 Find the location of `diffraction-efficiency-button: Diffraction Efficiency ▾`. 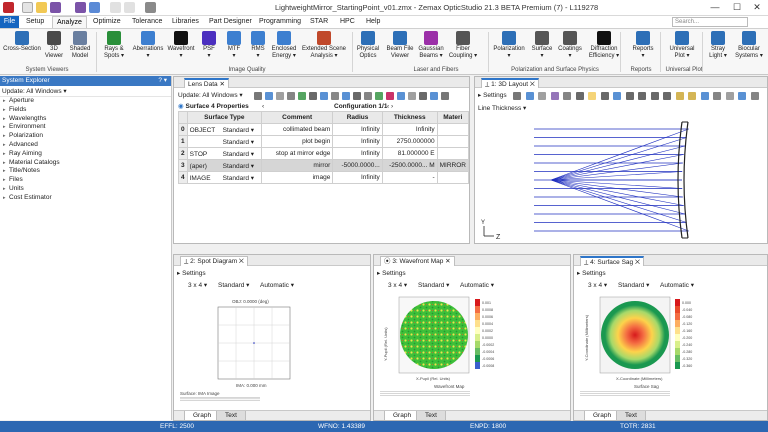

diffraction-efficiency-button: Diffraction Efficiency ▾ is located at coordinates (604, 45).